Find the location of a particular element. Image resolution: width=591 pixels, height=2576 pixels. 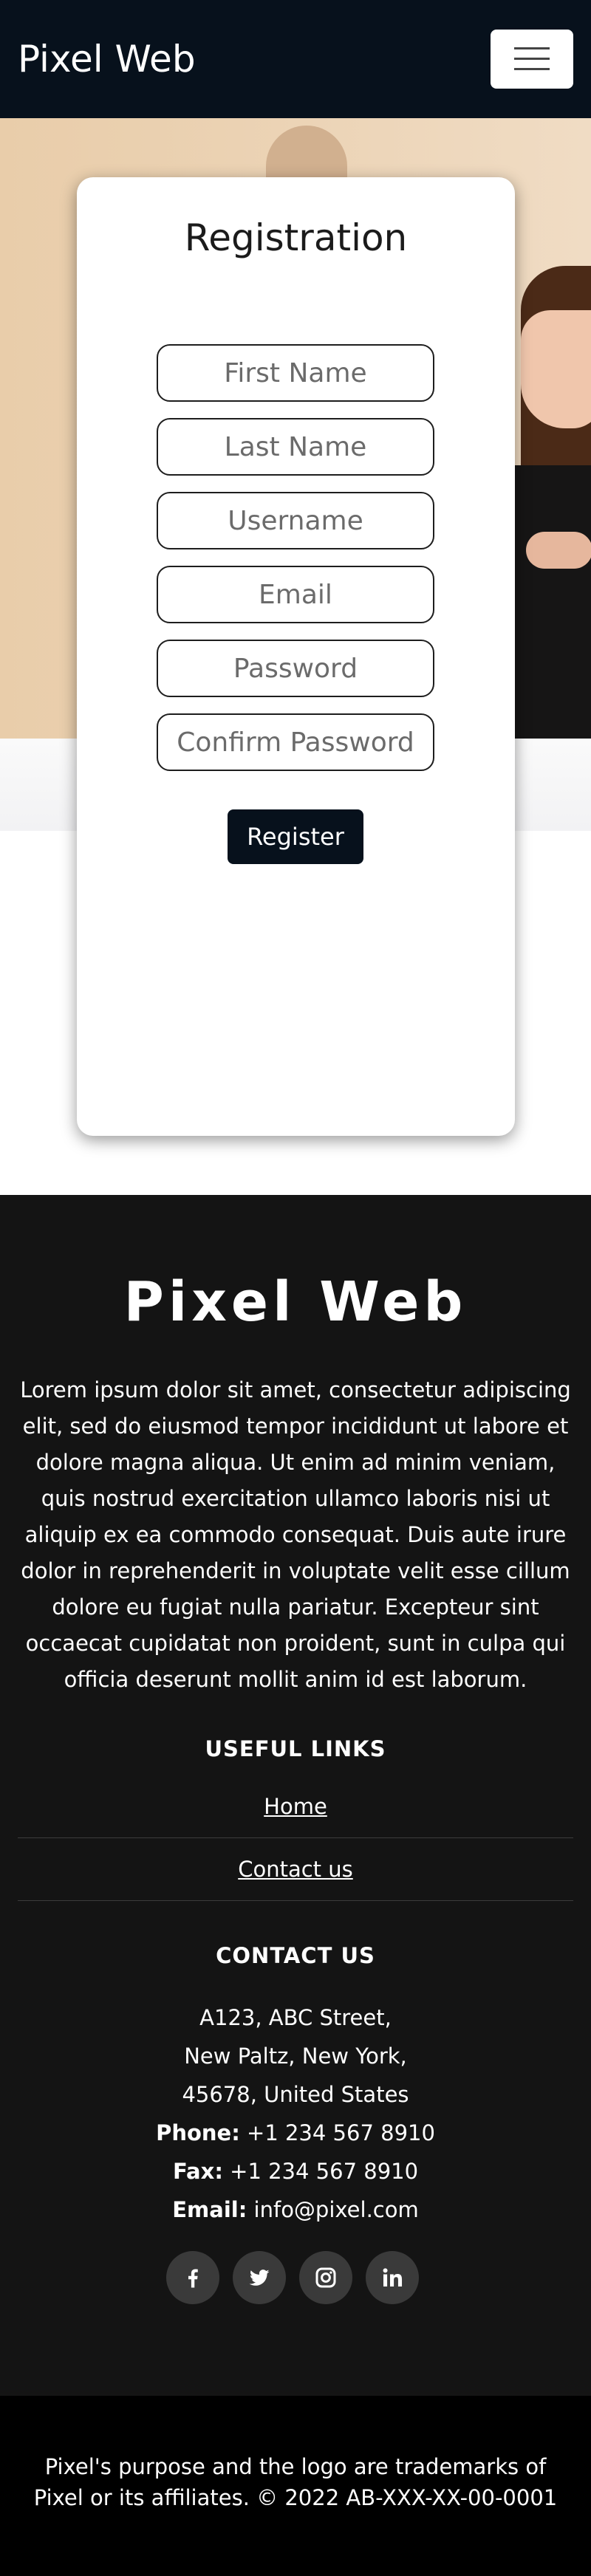

phone-line: Phone: +1 234 567 8910 is located at coordinates (295, 2133).